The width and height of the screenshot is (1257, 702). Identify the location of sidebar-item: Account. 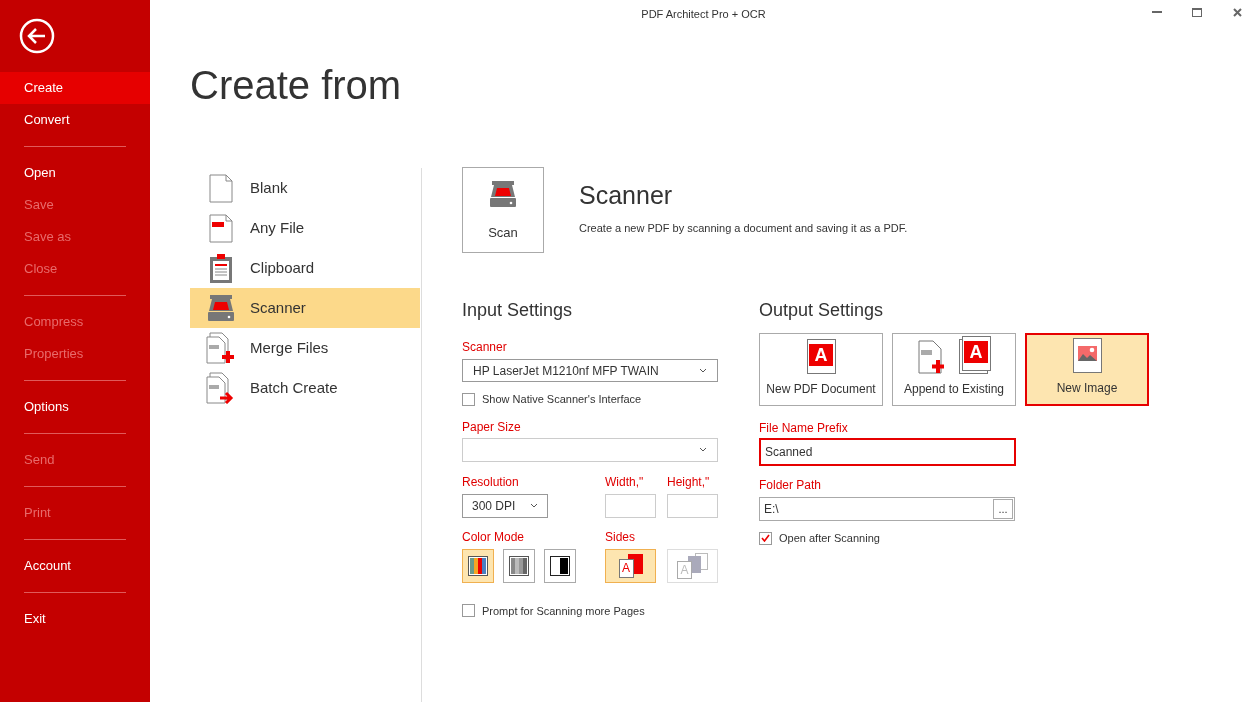
(75, 566).